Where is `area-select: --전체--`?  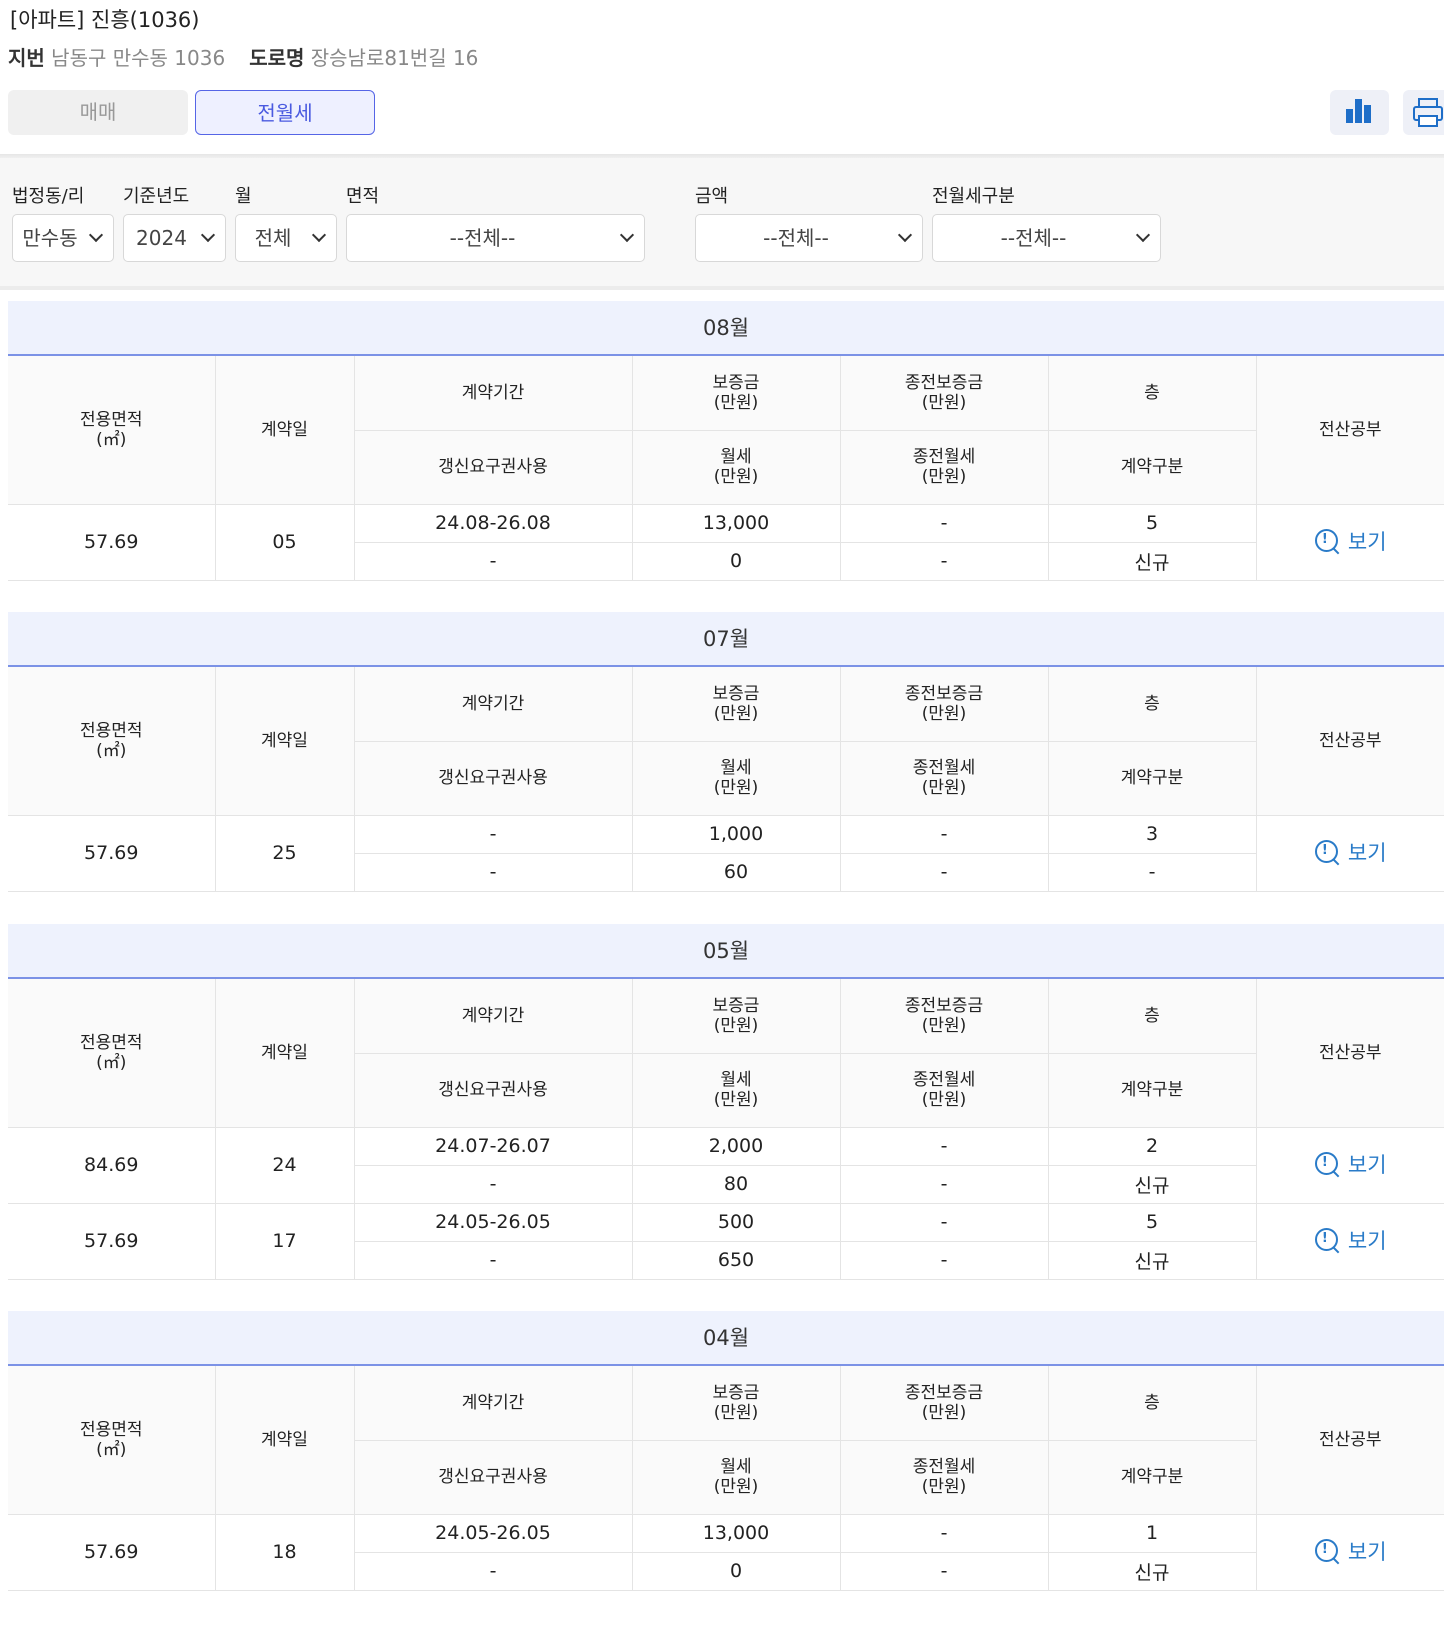
area-select: --전체-- is located at coordinates (495, 238).